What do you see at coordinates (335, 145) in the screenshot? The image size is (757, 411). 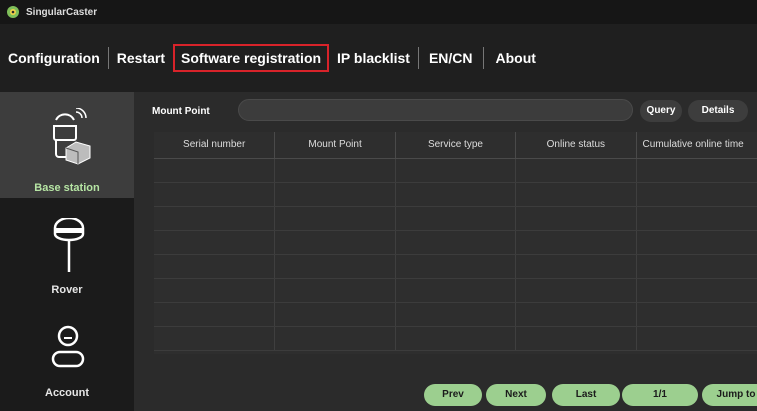 I see `column-header-mount-point: Mount Point` at bounding box center [335, 145].